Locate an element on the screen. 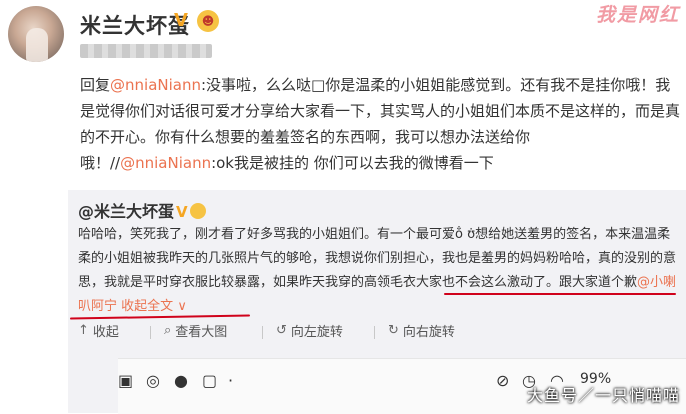 Image resolution: width=686 pixels, height=414 pixels. more-icon: · is located at coordinates (231, 380).